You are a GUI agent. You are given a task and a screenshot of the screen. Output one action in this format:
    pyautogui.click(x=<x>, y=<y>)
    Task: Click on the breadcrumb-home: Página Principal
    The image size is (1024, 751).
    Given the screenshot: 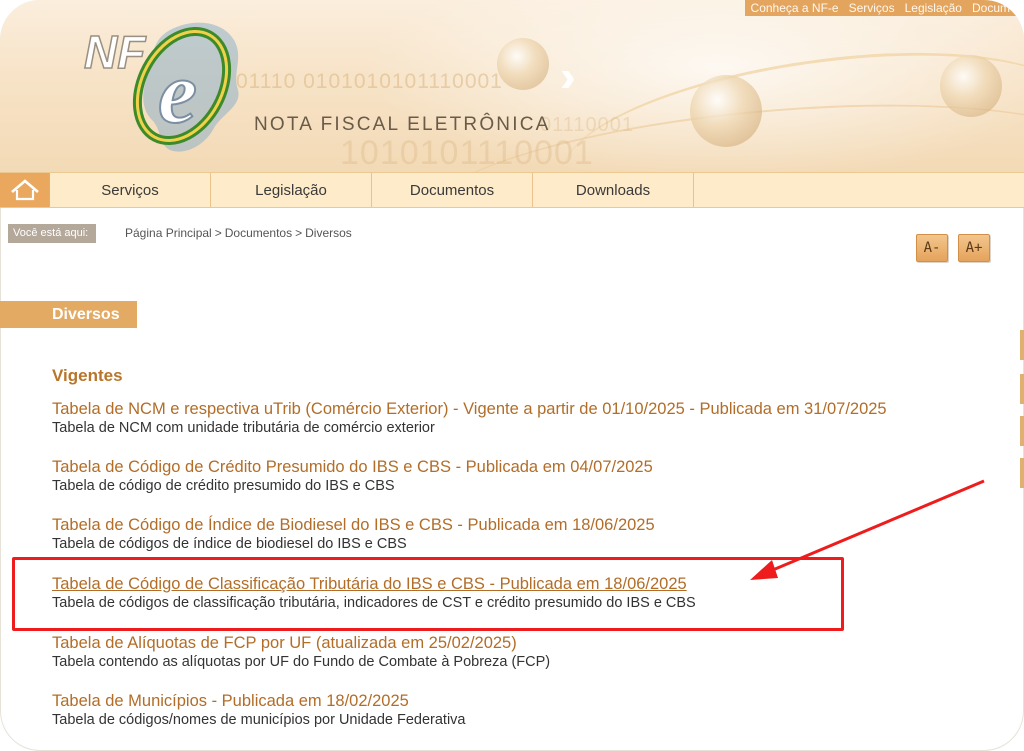 What is the action you would take?
    pyautogui.click(x=168, y=233)
    